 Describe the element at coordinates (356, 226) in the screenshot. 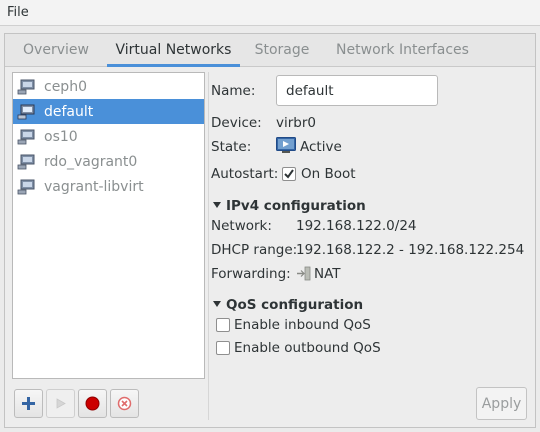

I see `network-value: 192.168.122.0/24` at that location.